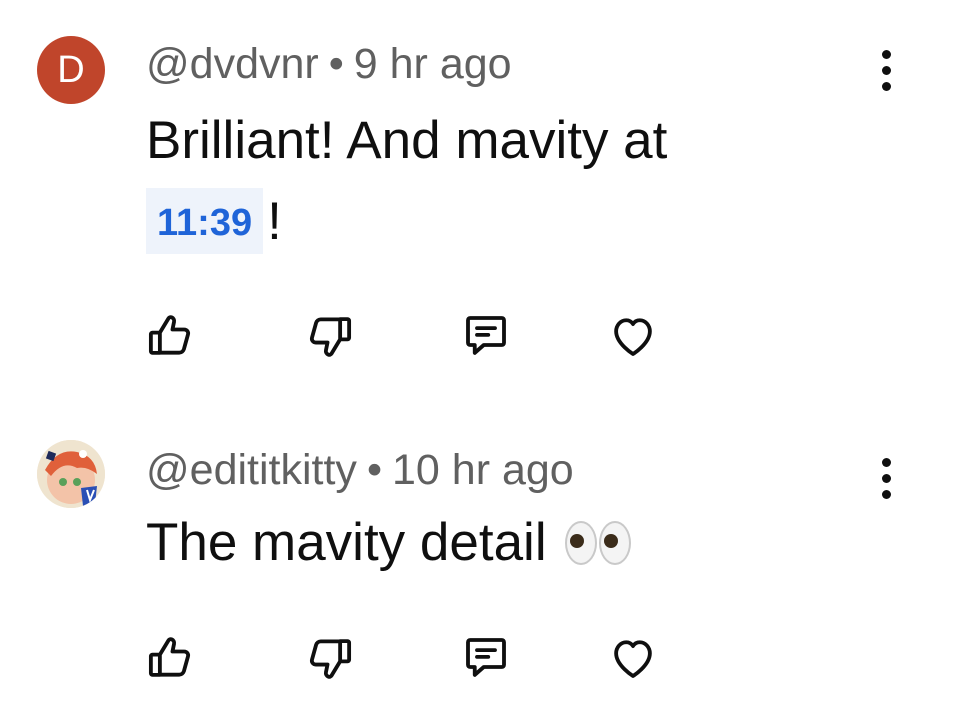 This screenshot has width=959, height=725. What do you see at coordinates (360, 470) in the screenshot?
I see `comment-meta: @edititkitty • 10 hr ago` at bounding box center [360, 470].